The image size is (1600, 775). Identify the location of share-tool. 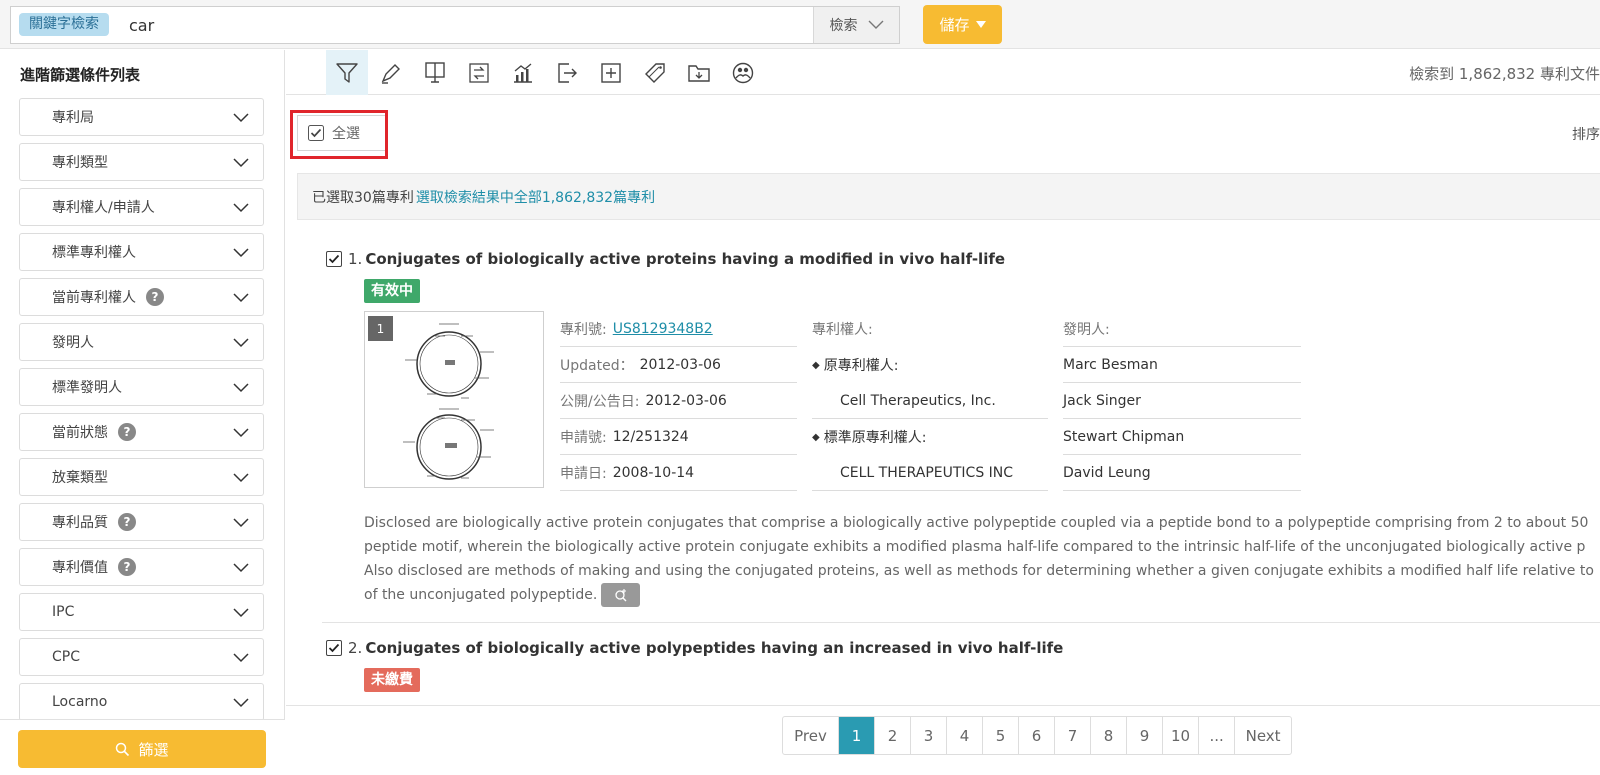
(743, 72).